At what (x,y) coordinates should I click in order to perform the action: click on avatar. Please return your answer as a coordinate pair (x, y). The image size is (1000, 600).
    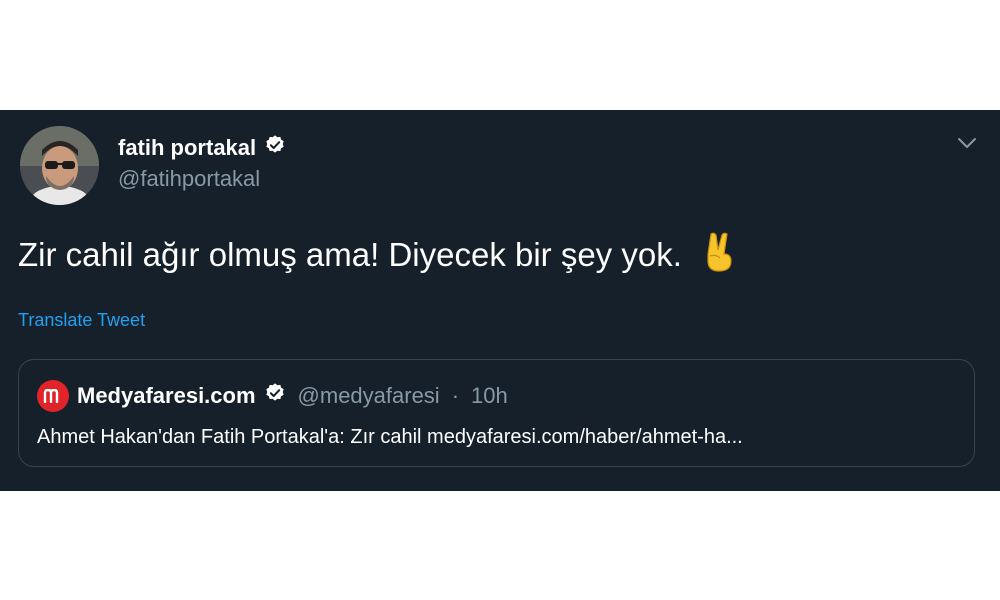
    Looking at the image, I should click on (59, 165).